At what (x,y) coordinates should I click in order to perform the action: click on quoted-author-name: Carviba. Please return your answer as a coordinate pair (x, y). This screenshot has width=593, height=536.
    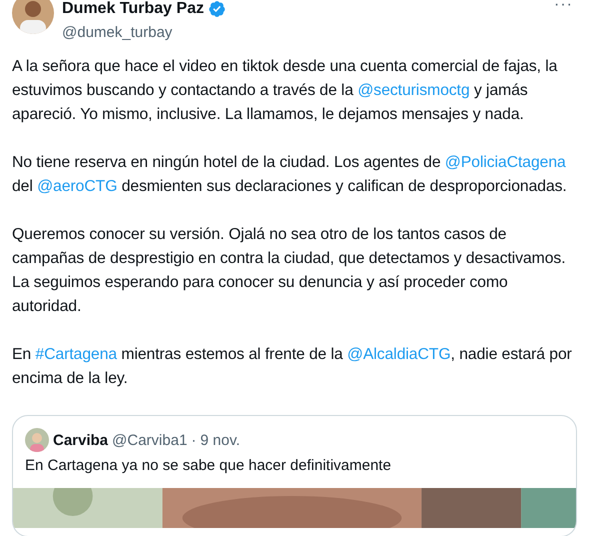
    Looking at the image, I should click on (80, 440).